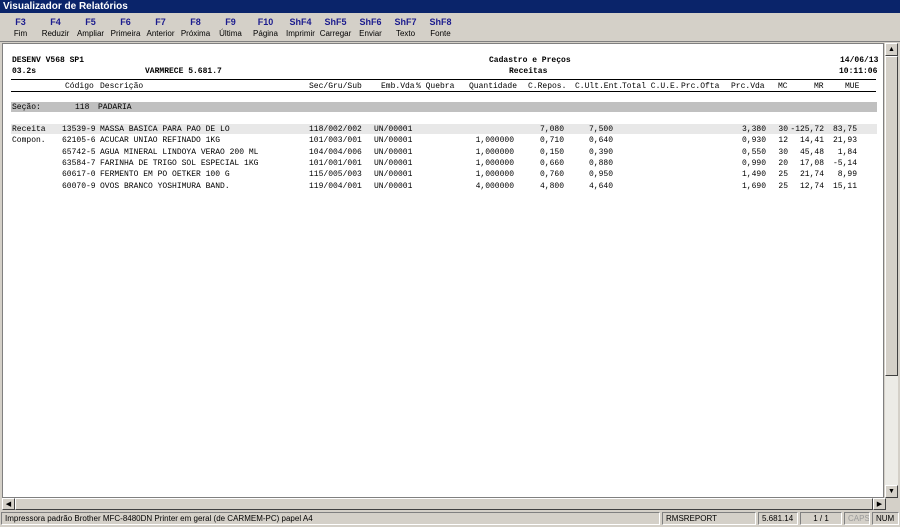  Describe the element at coordinates (847, 175) in the screenshot. I see `cell-mue: 8,99` at that location.